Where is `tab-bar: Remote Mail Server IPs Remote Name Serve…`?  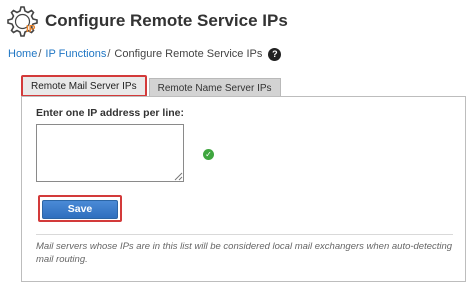
tab-bar: Remote Mail Server IPs Remote Name Serve… is located at coordinates (151, 86).